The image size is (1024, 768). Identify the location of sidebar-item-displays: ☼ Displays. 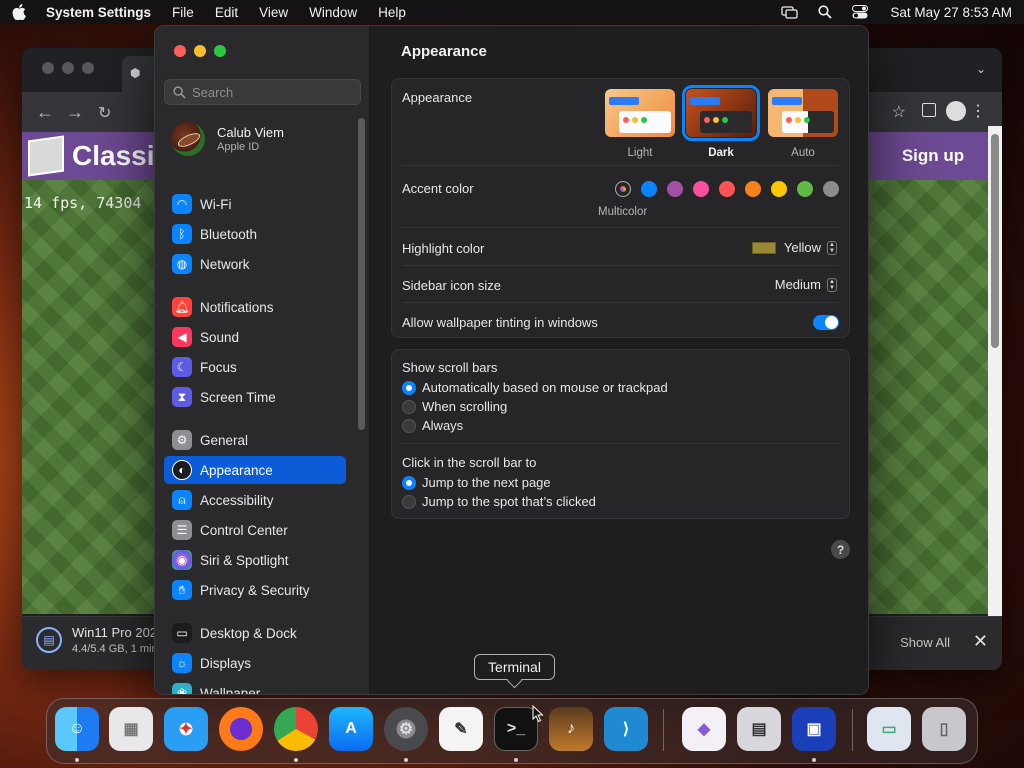
(255, 663).